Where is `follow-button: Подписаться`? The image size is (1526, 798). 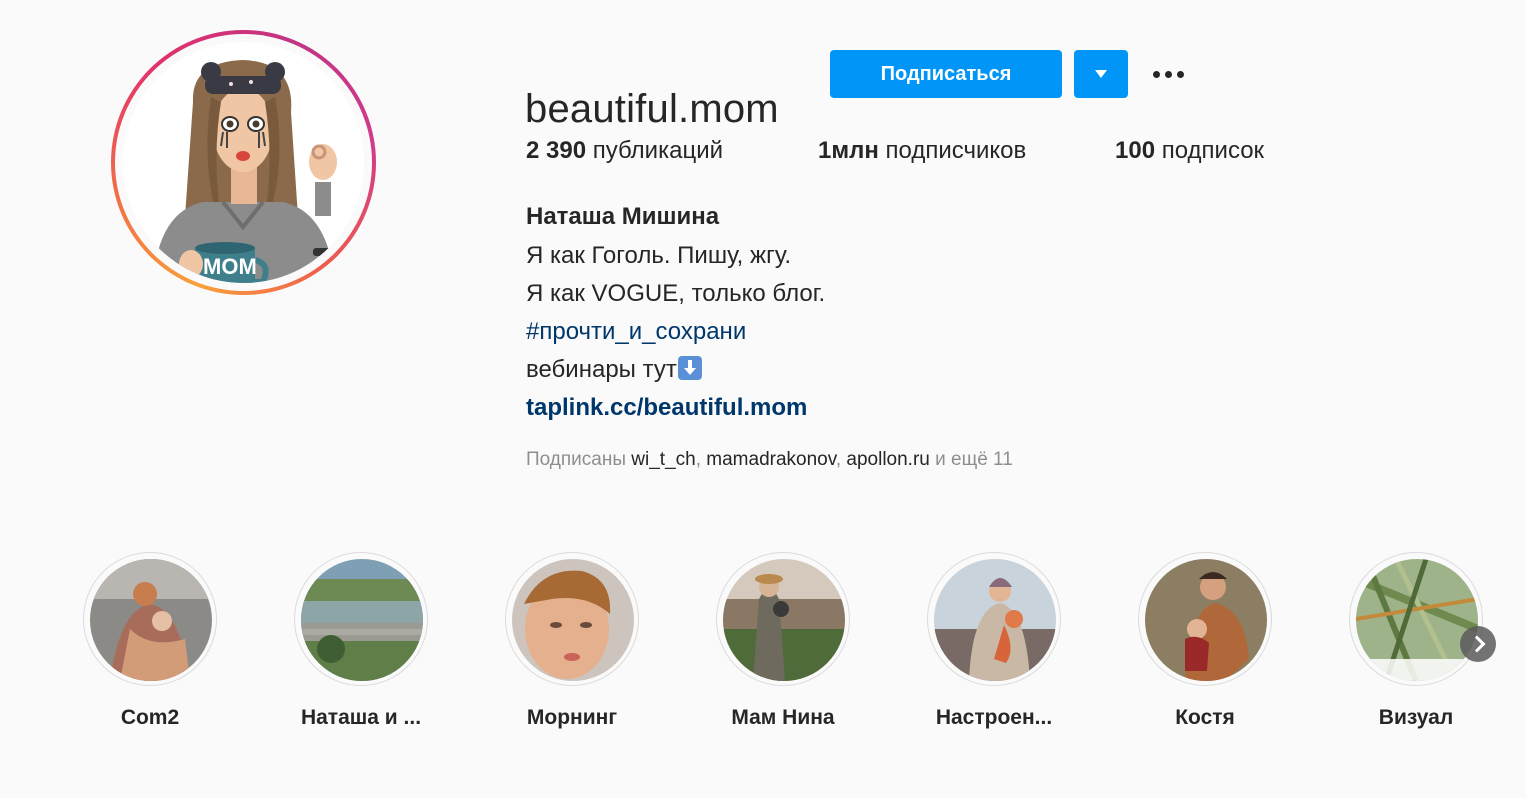
follow-button: Подписаться is located at coordinates (946, 74).